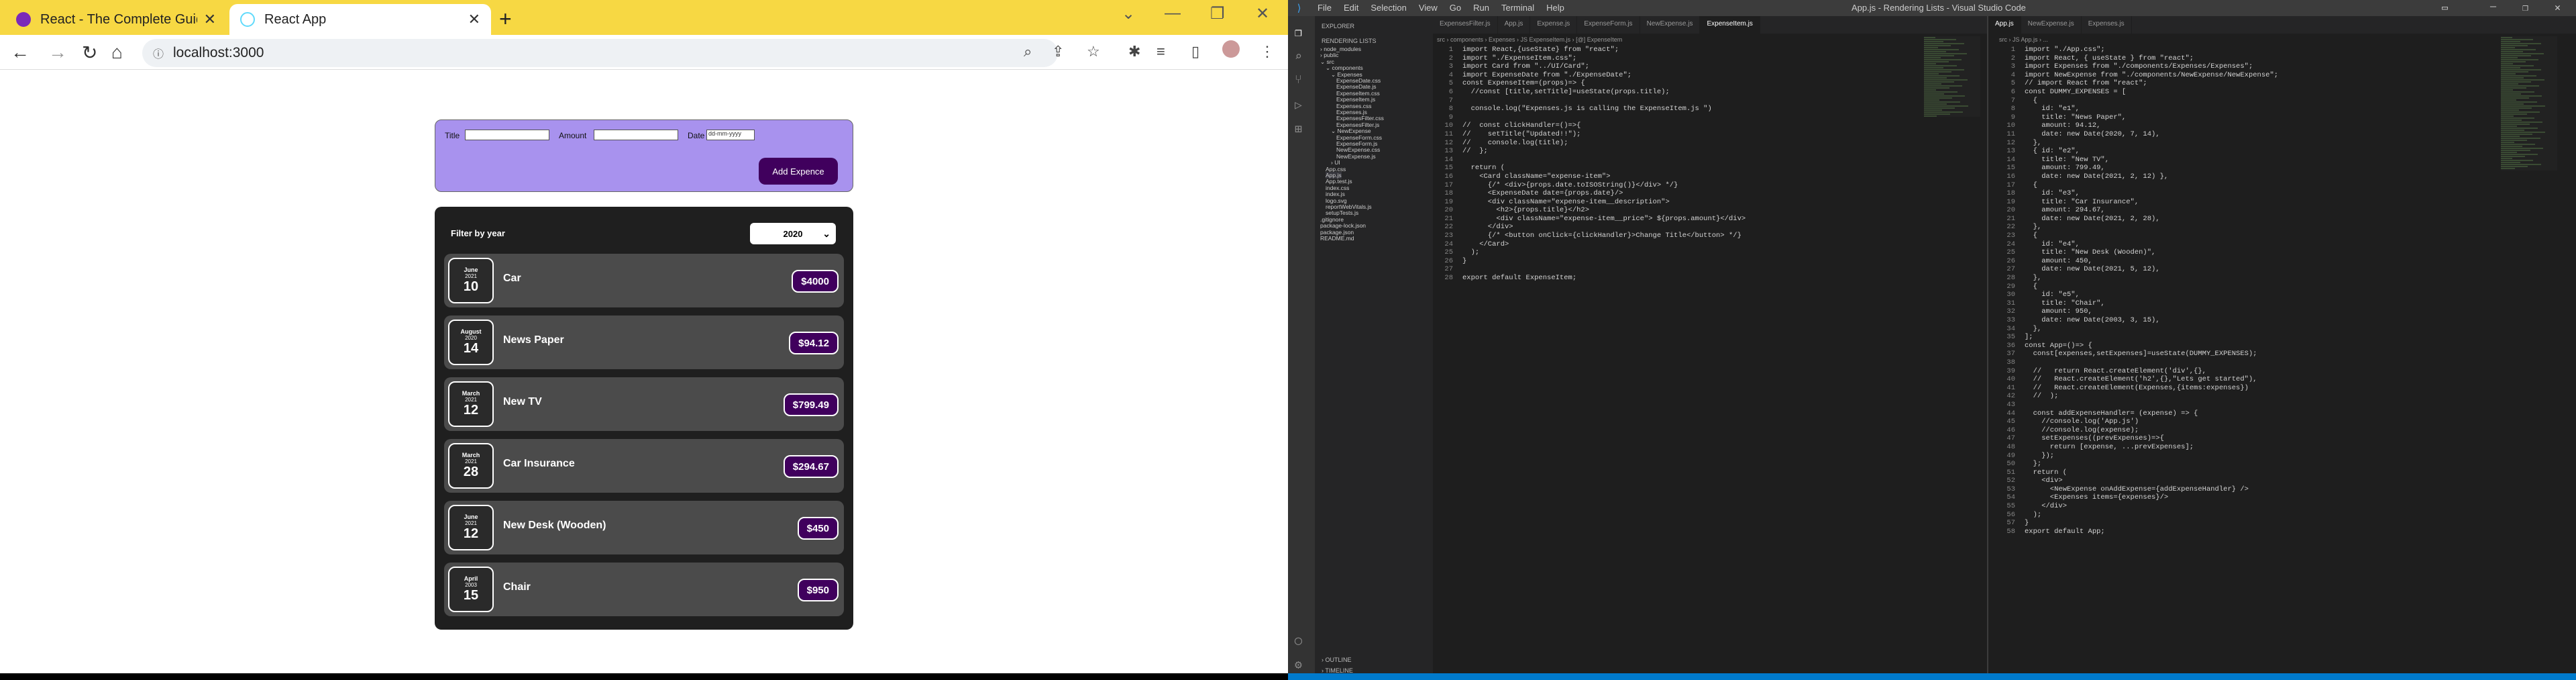  I want to click on left-minimap, so click(1952, 76).